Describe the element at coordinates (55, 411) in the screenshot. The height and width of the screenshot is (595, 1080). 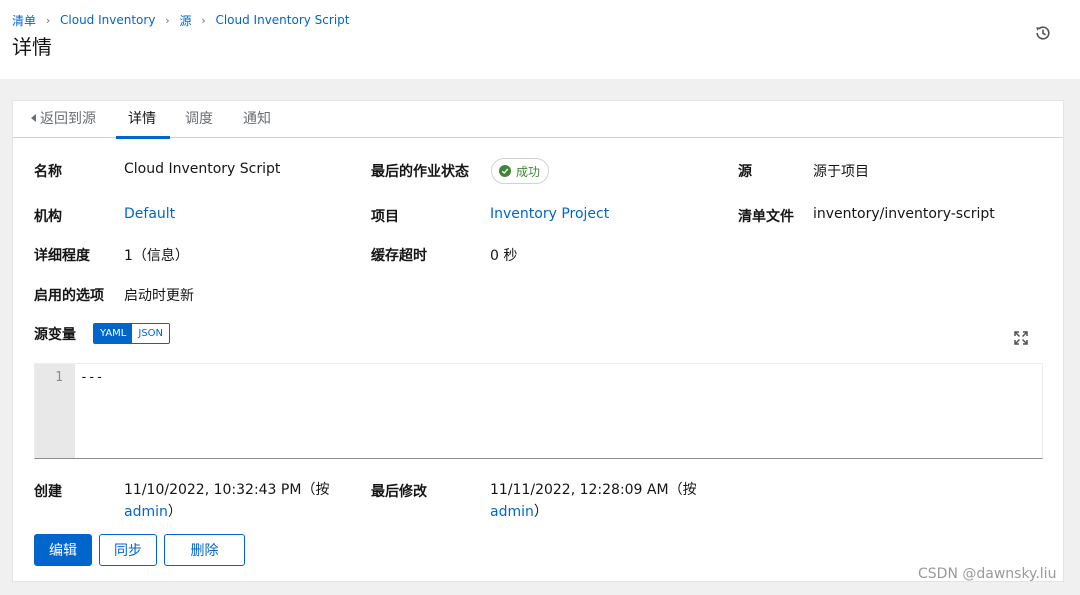
I see `line-number-gutter: 1` at that location.